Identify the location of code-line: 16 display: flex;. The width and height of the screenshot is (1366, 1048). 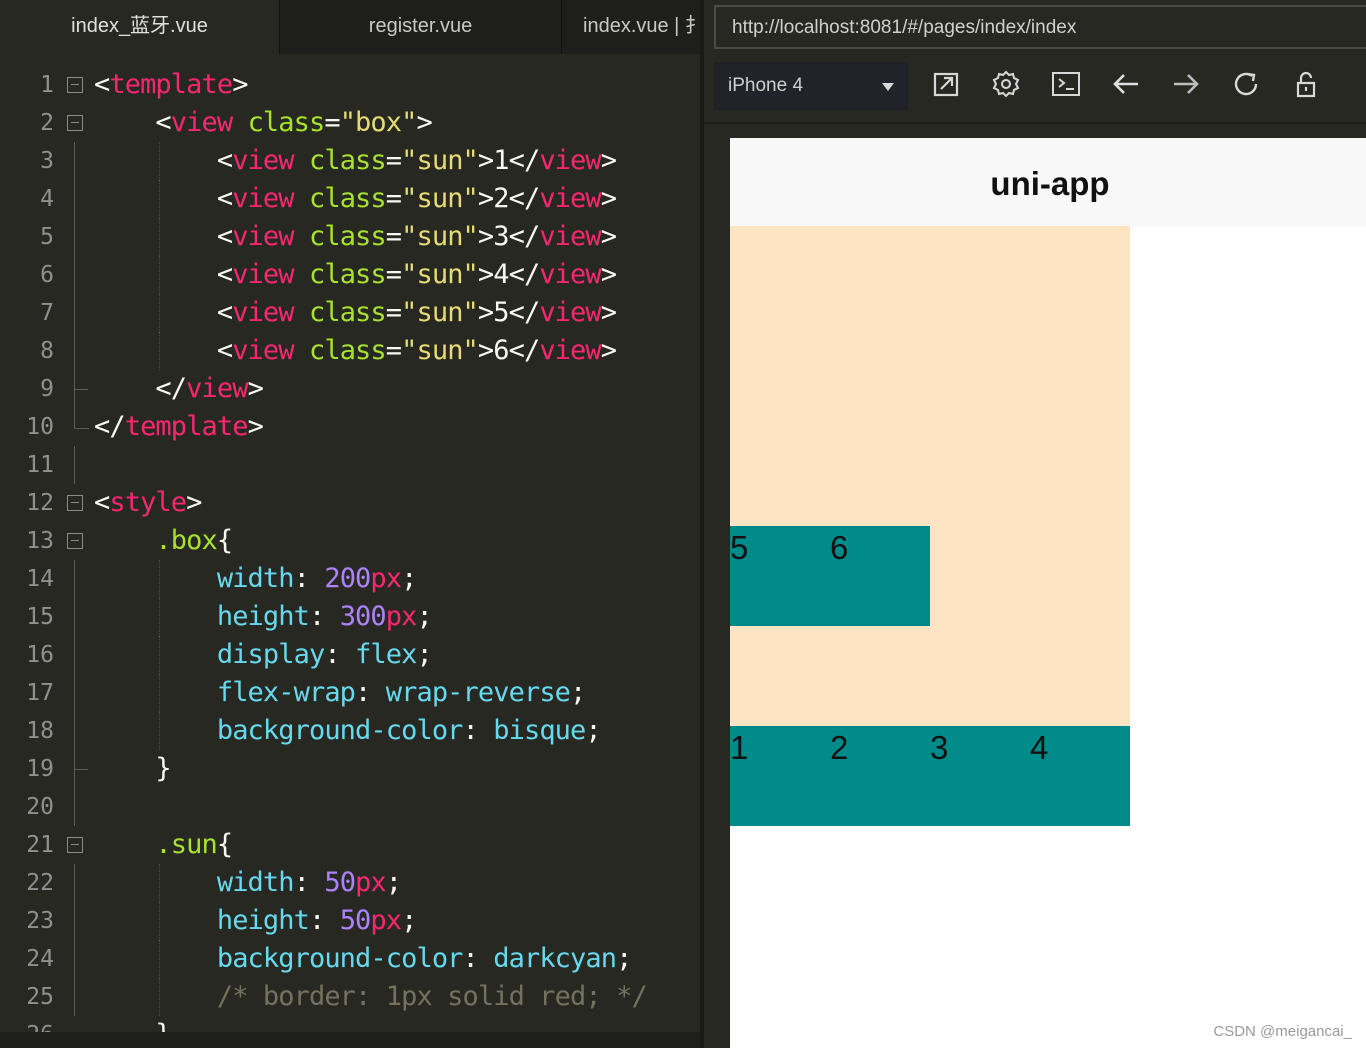
(350, 655).